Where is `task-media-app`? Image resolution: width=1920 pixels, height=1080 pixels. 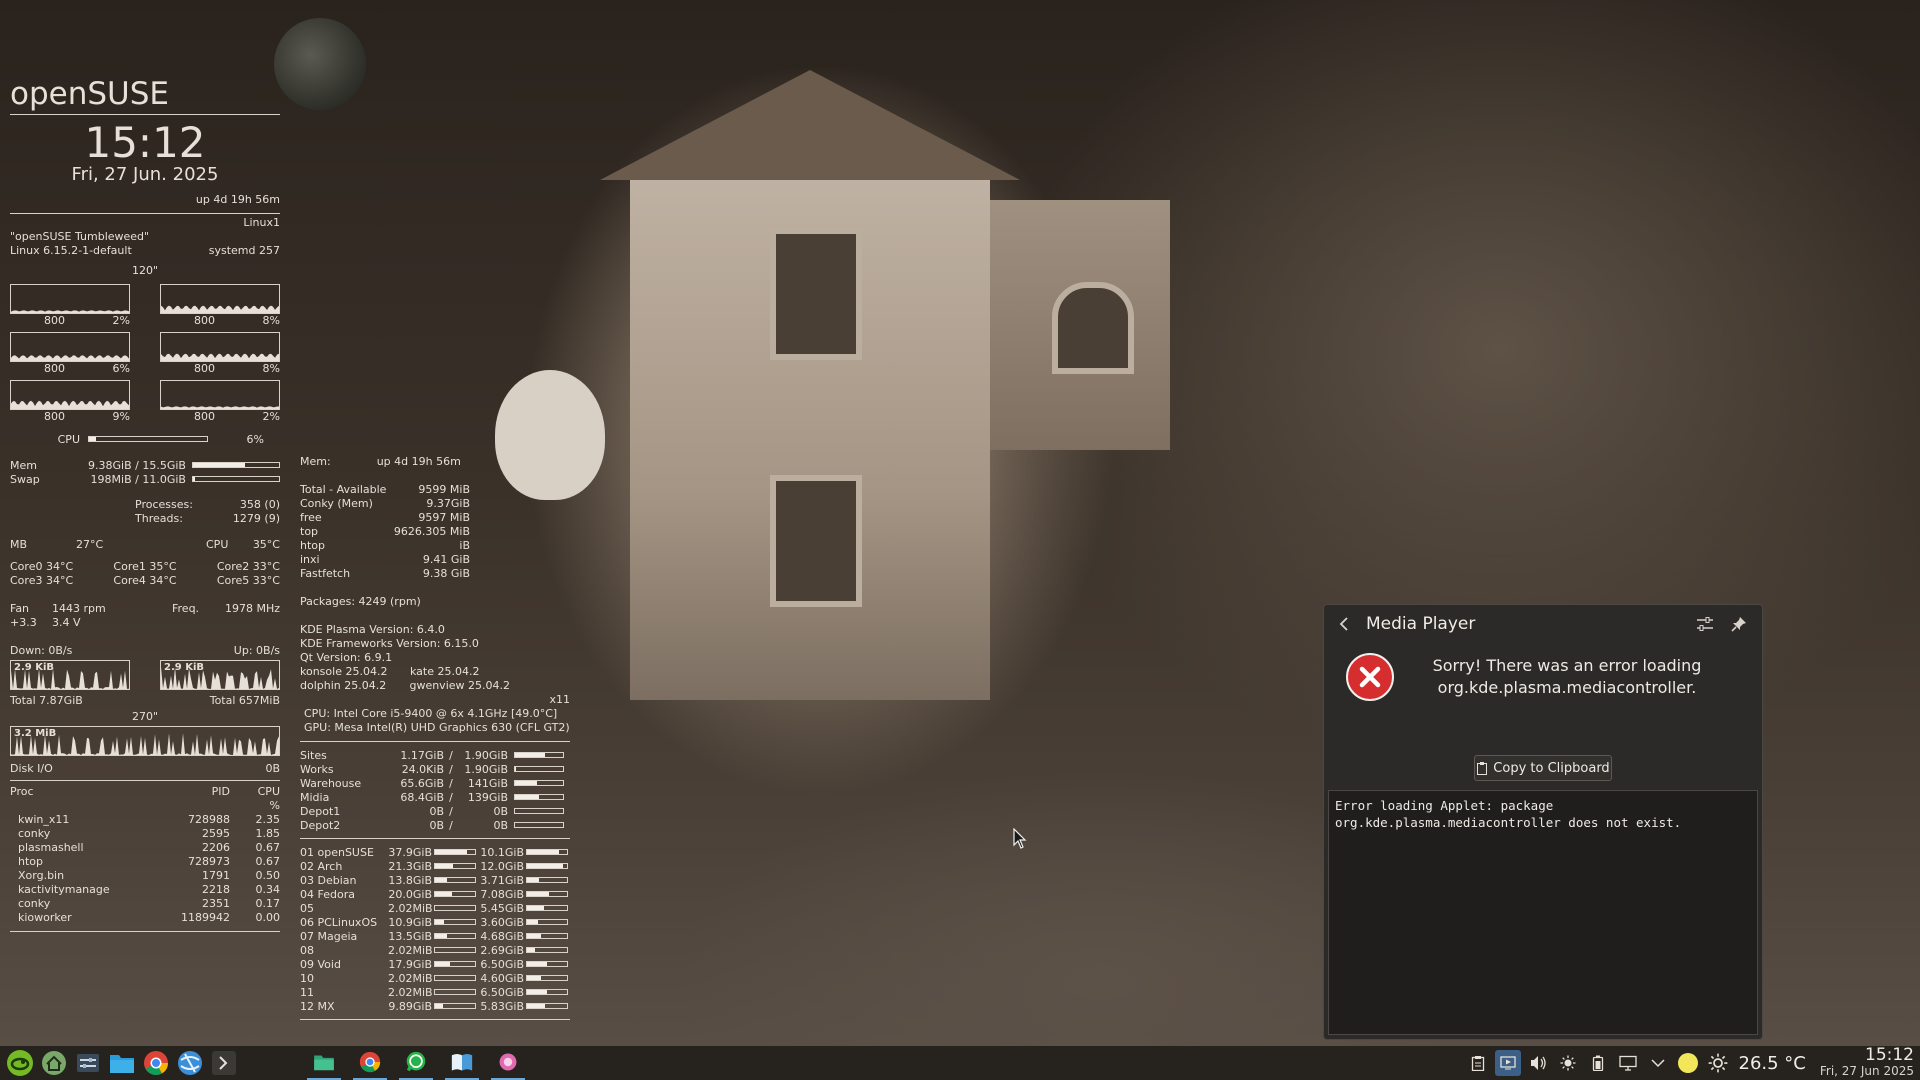
task-media-app is located at coordinates (508, 1063).